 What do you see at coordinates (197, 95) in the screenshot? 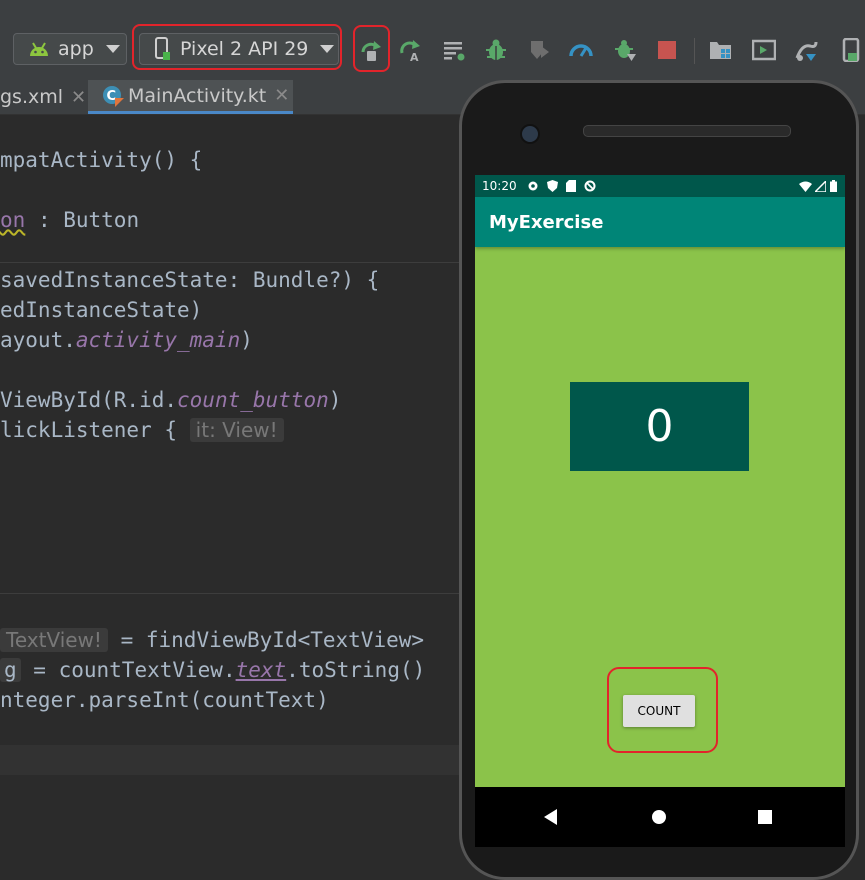
I see `tab-label: MainActivity.kt` at bounding box center [197, 95].